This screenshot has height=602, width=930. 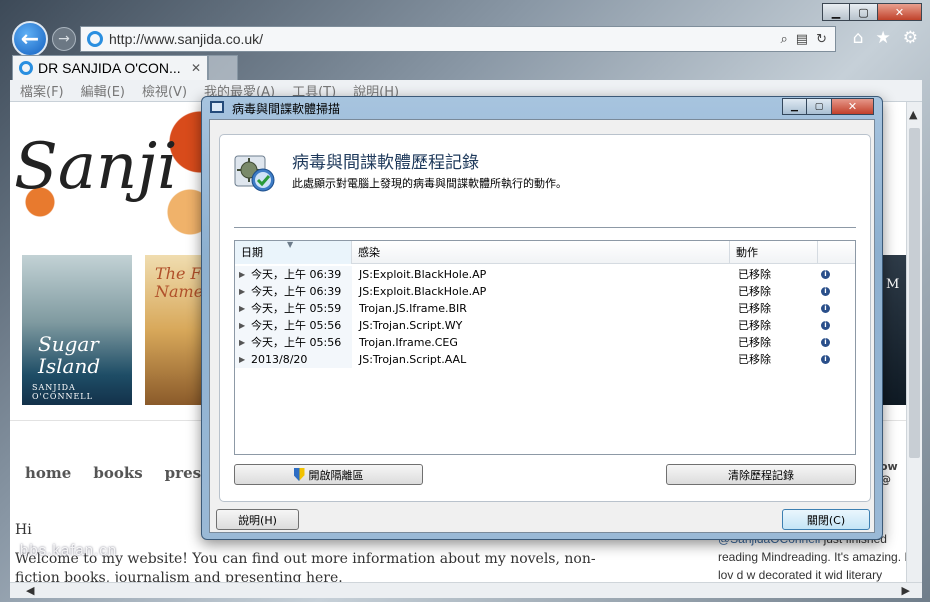 I want to click on row-infection: JS:Trojan.Script.AAL, so click(x=413, y=359).